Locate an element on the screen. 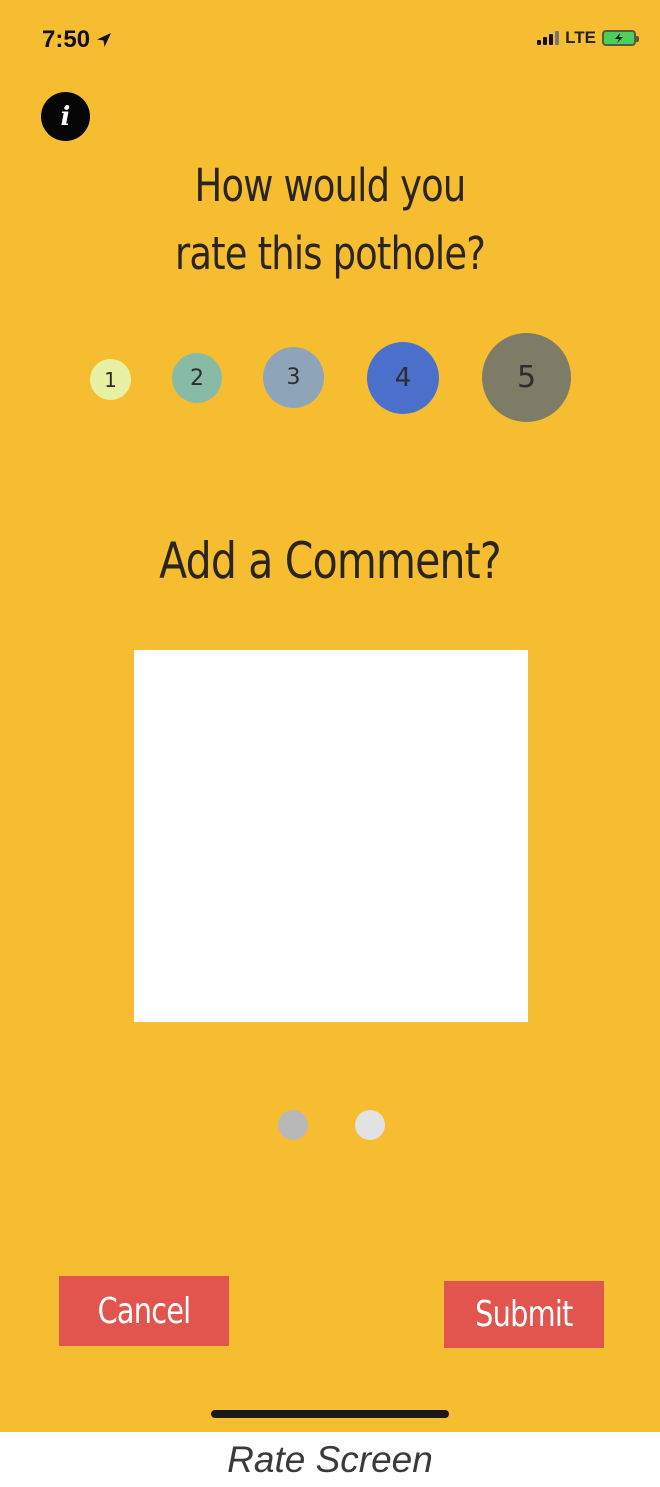  rating-option-3: 3 is located at coordinates (293, 377).